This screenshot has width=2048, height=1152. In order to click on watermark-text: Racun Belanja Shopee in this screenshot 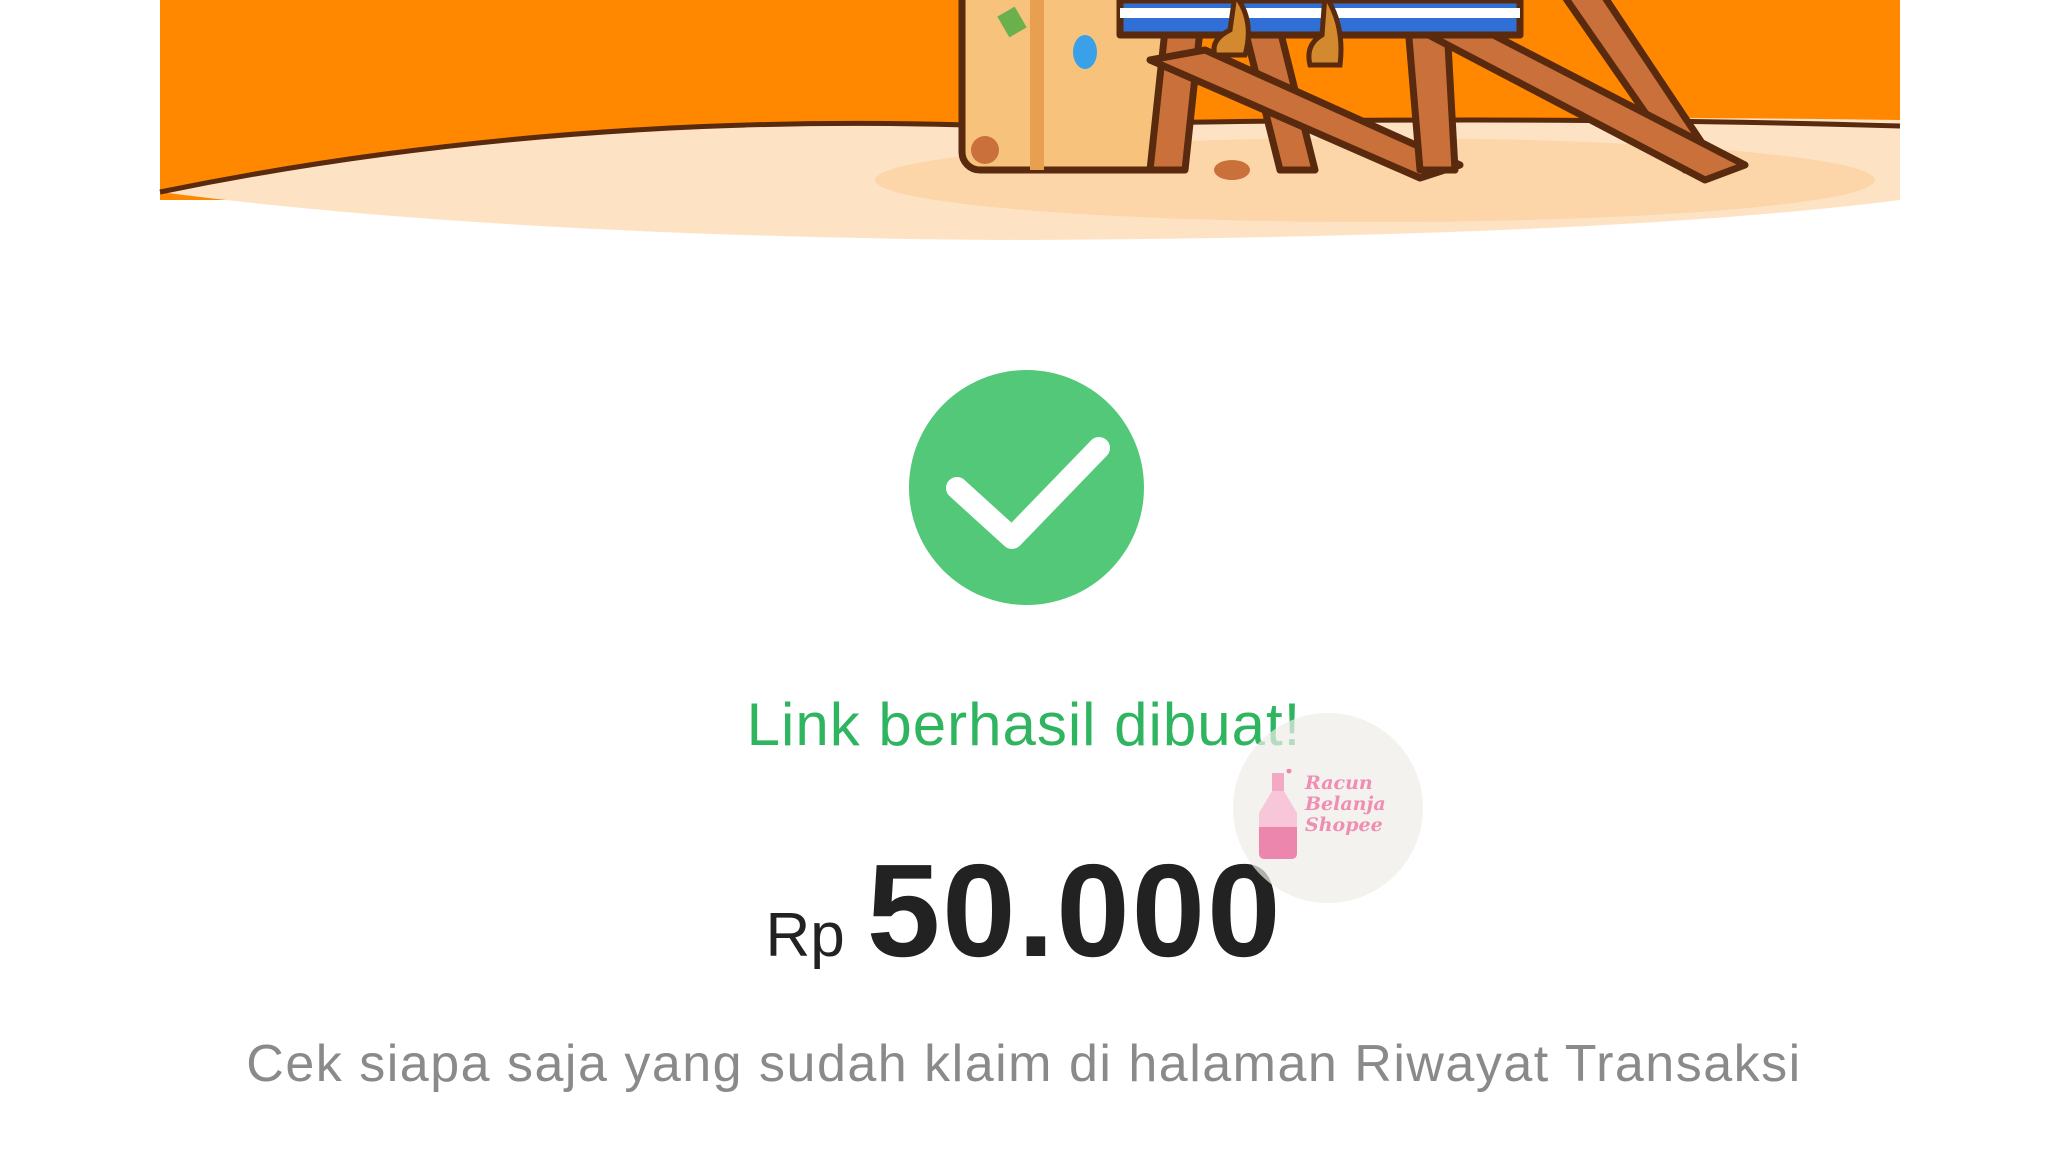, I will do `click(1360, 804)`.